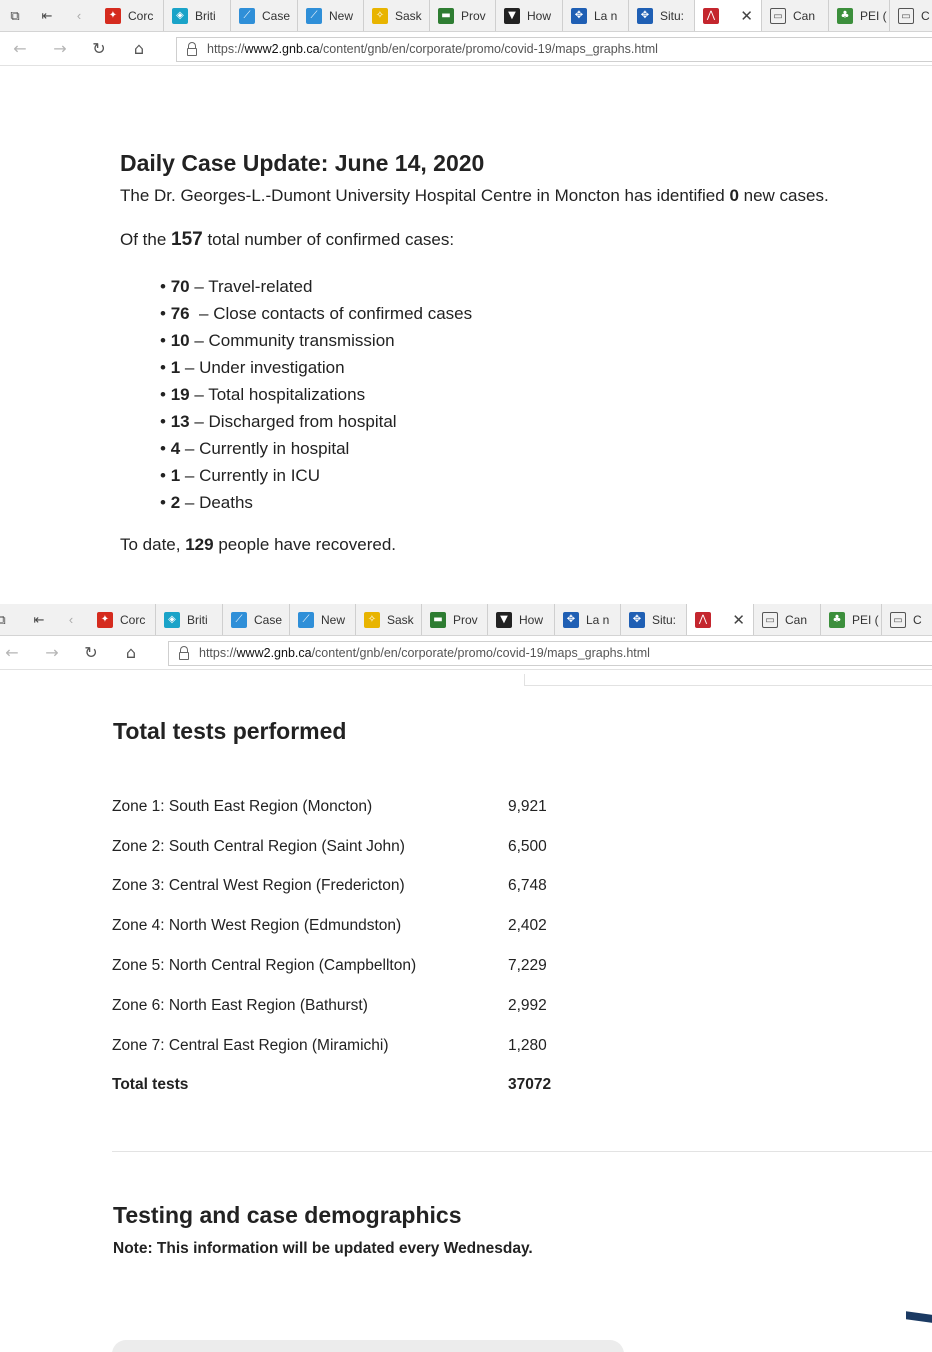 The height and width of the screenshot is (1352, 932). What do you see at coordinates (527, 926) in the screenshot?
I see `zone-test-count: 2,402` at bounding box center [527, 926].